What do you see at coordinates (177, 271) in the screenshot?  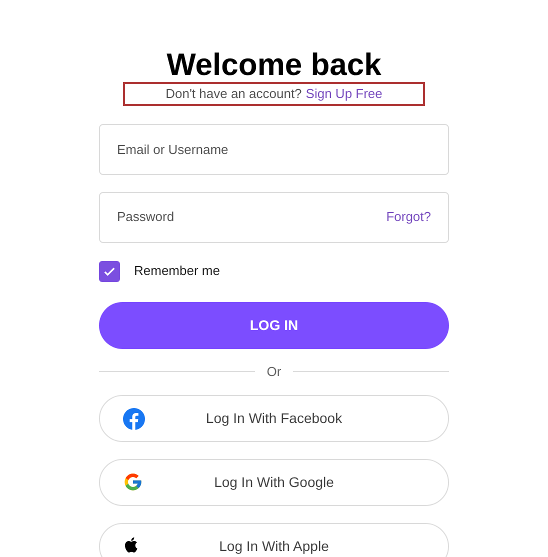 I see `remember-label: Remember me` at bounding box center [177, 271].